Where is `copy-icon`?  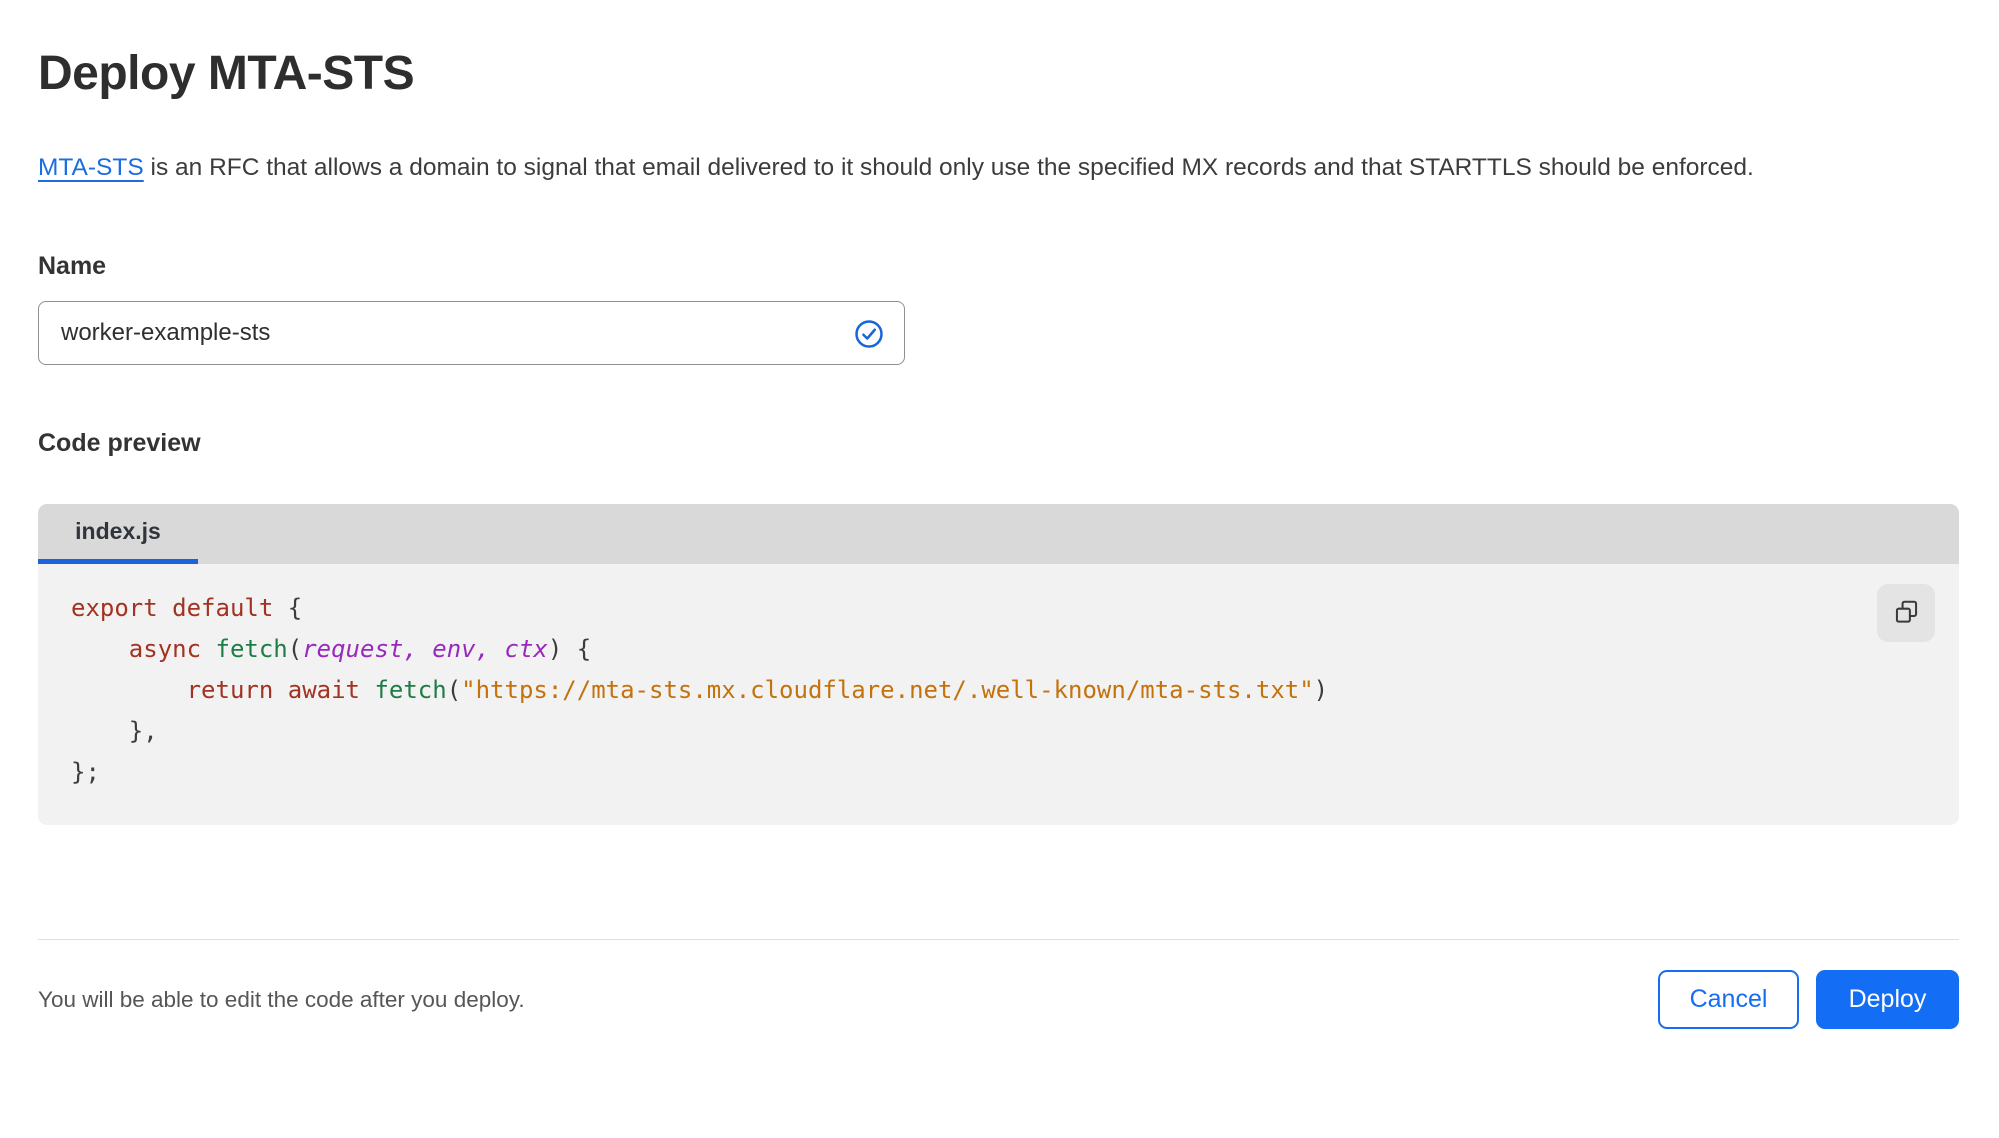
copy-icon is located at coordinates (1906, 613).